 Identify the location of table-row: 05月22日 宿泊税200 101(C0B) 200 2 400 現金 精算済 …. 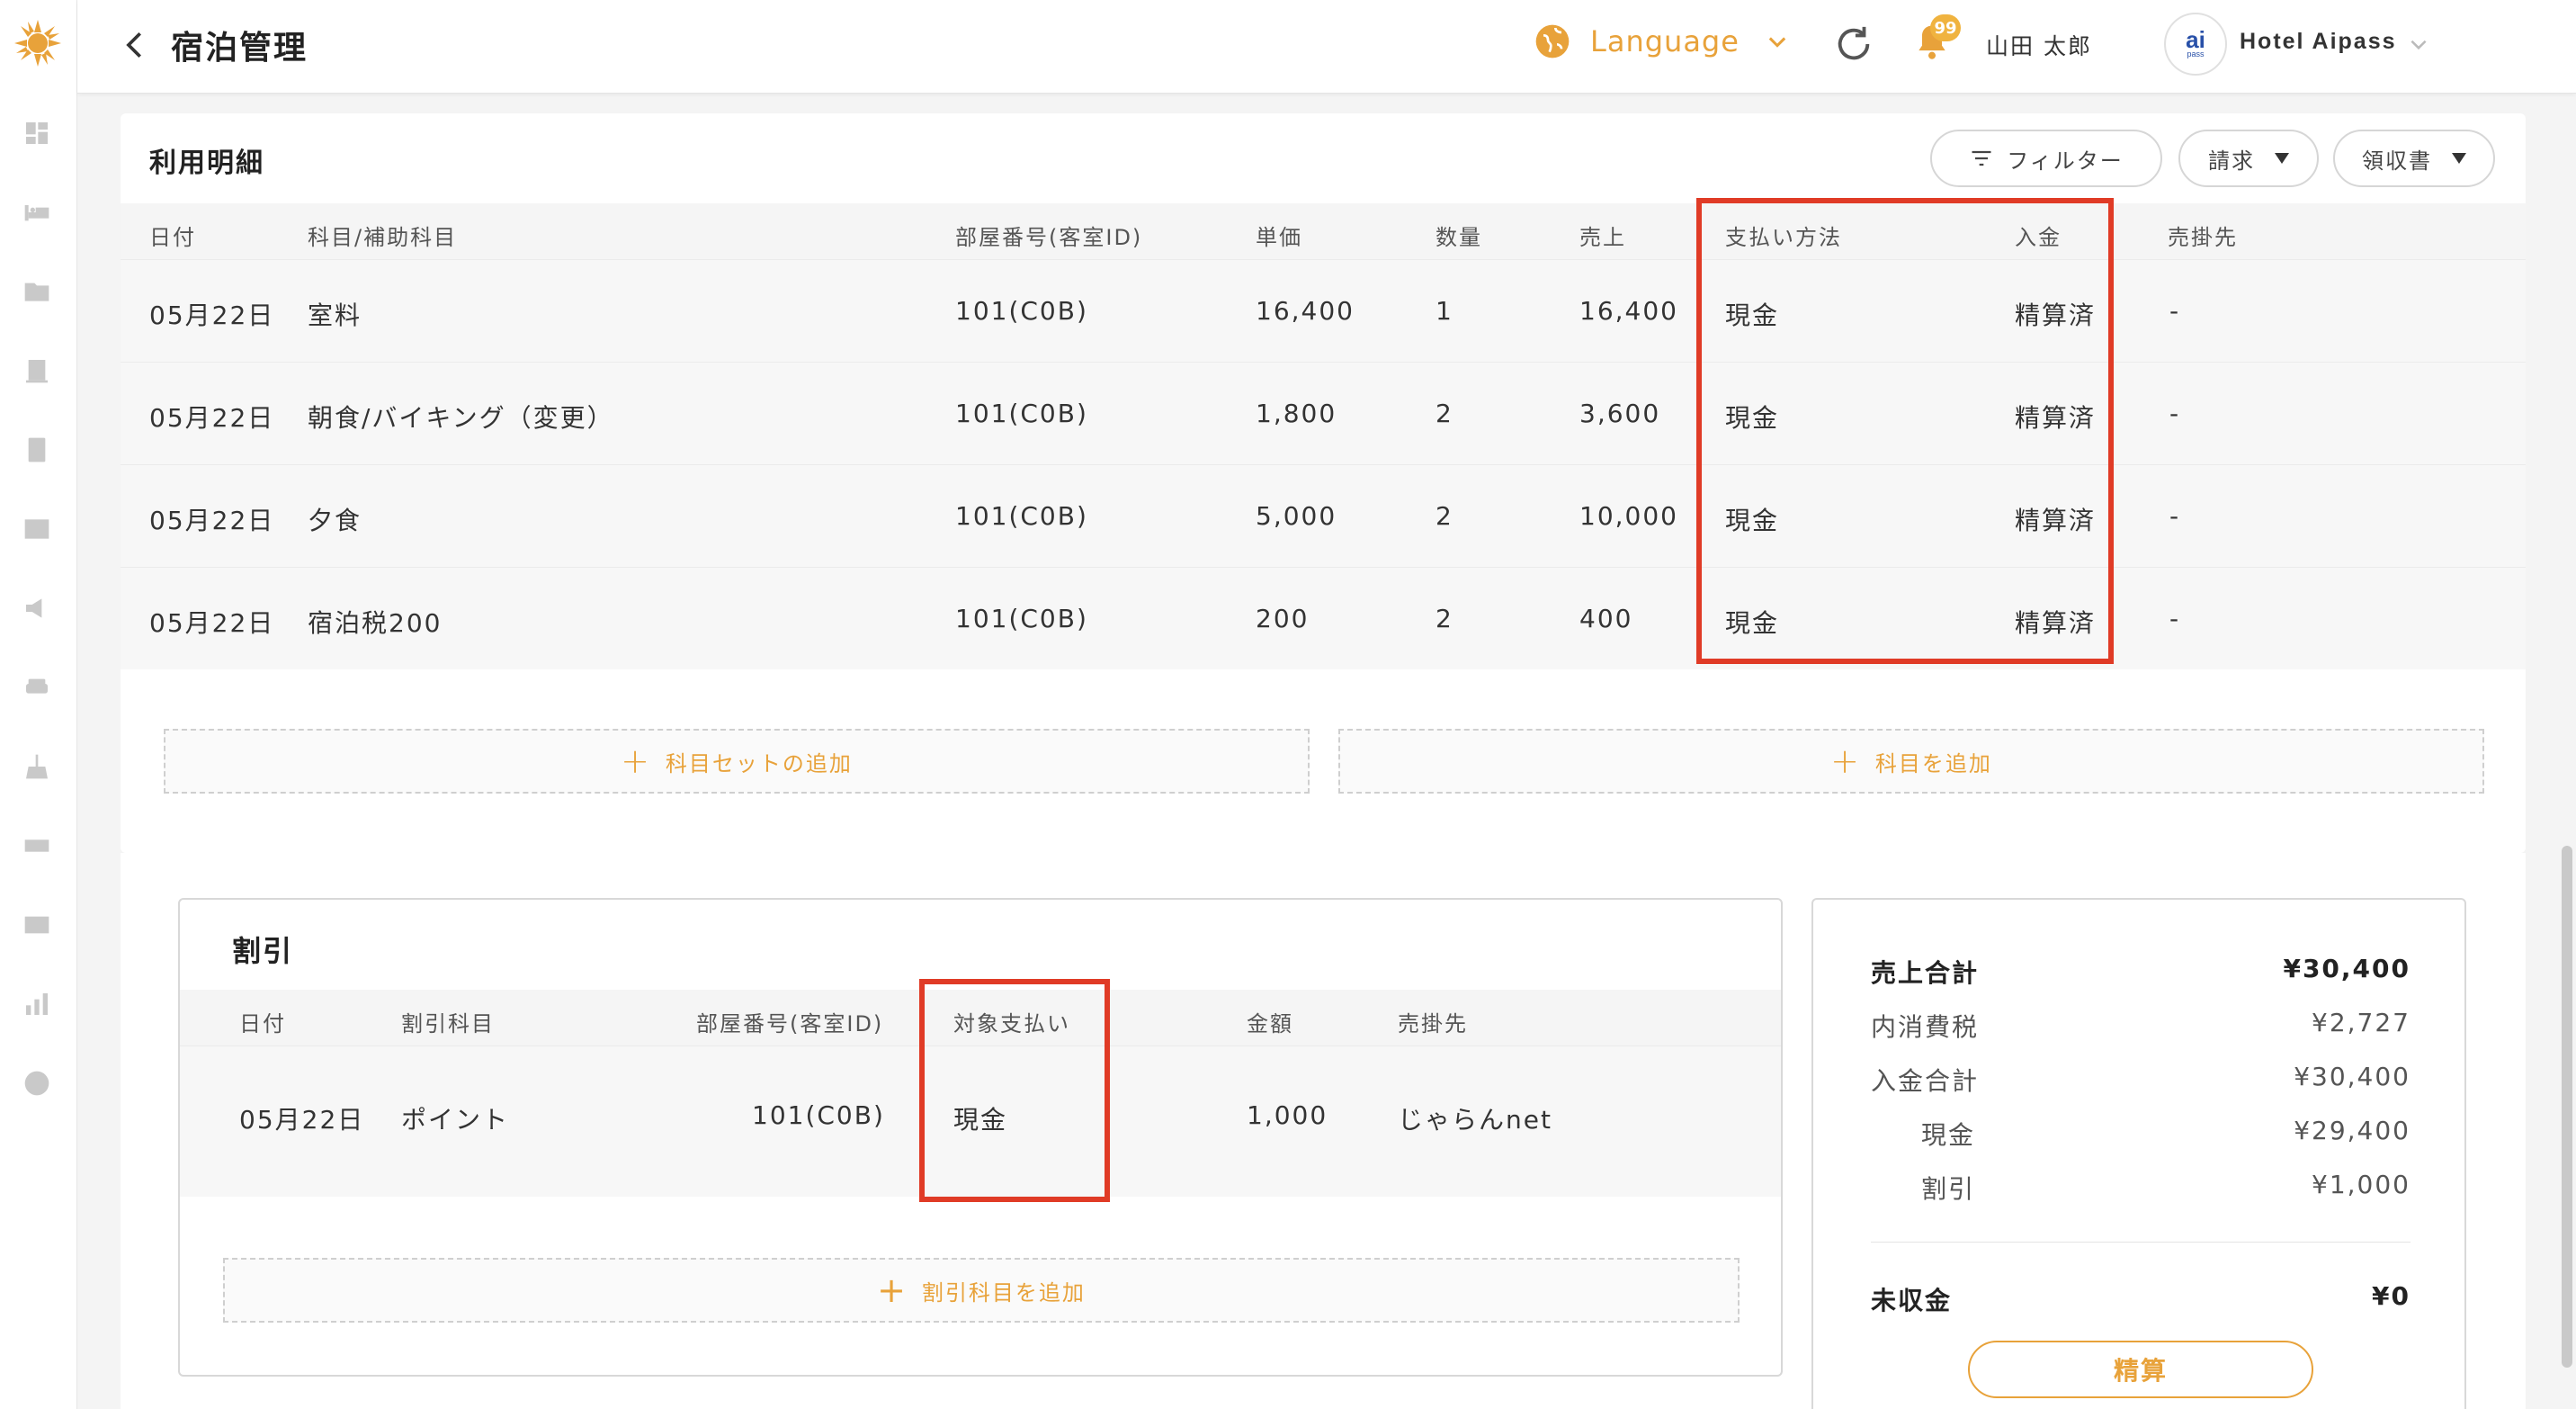
(1323, 618).